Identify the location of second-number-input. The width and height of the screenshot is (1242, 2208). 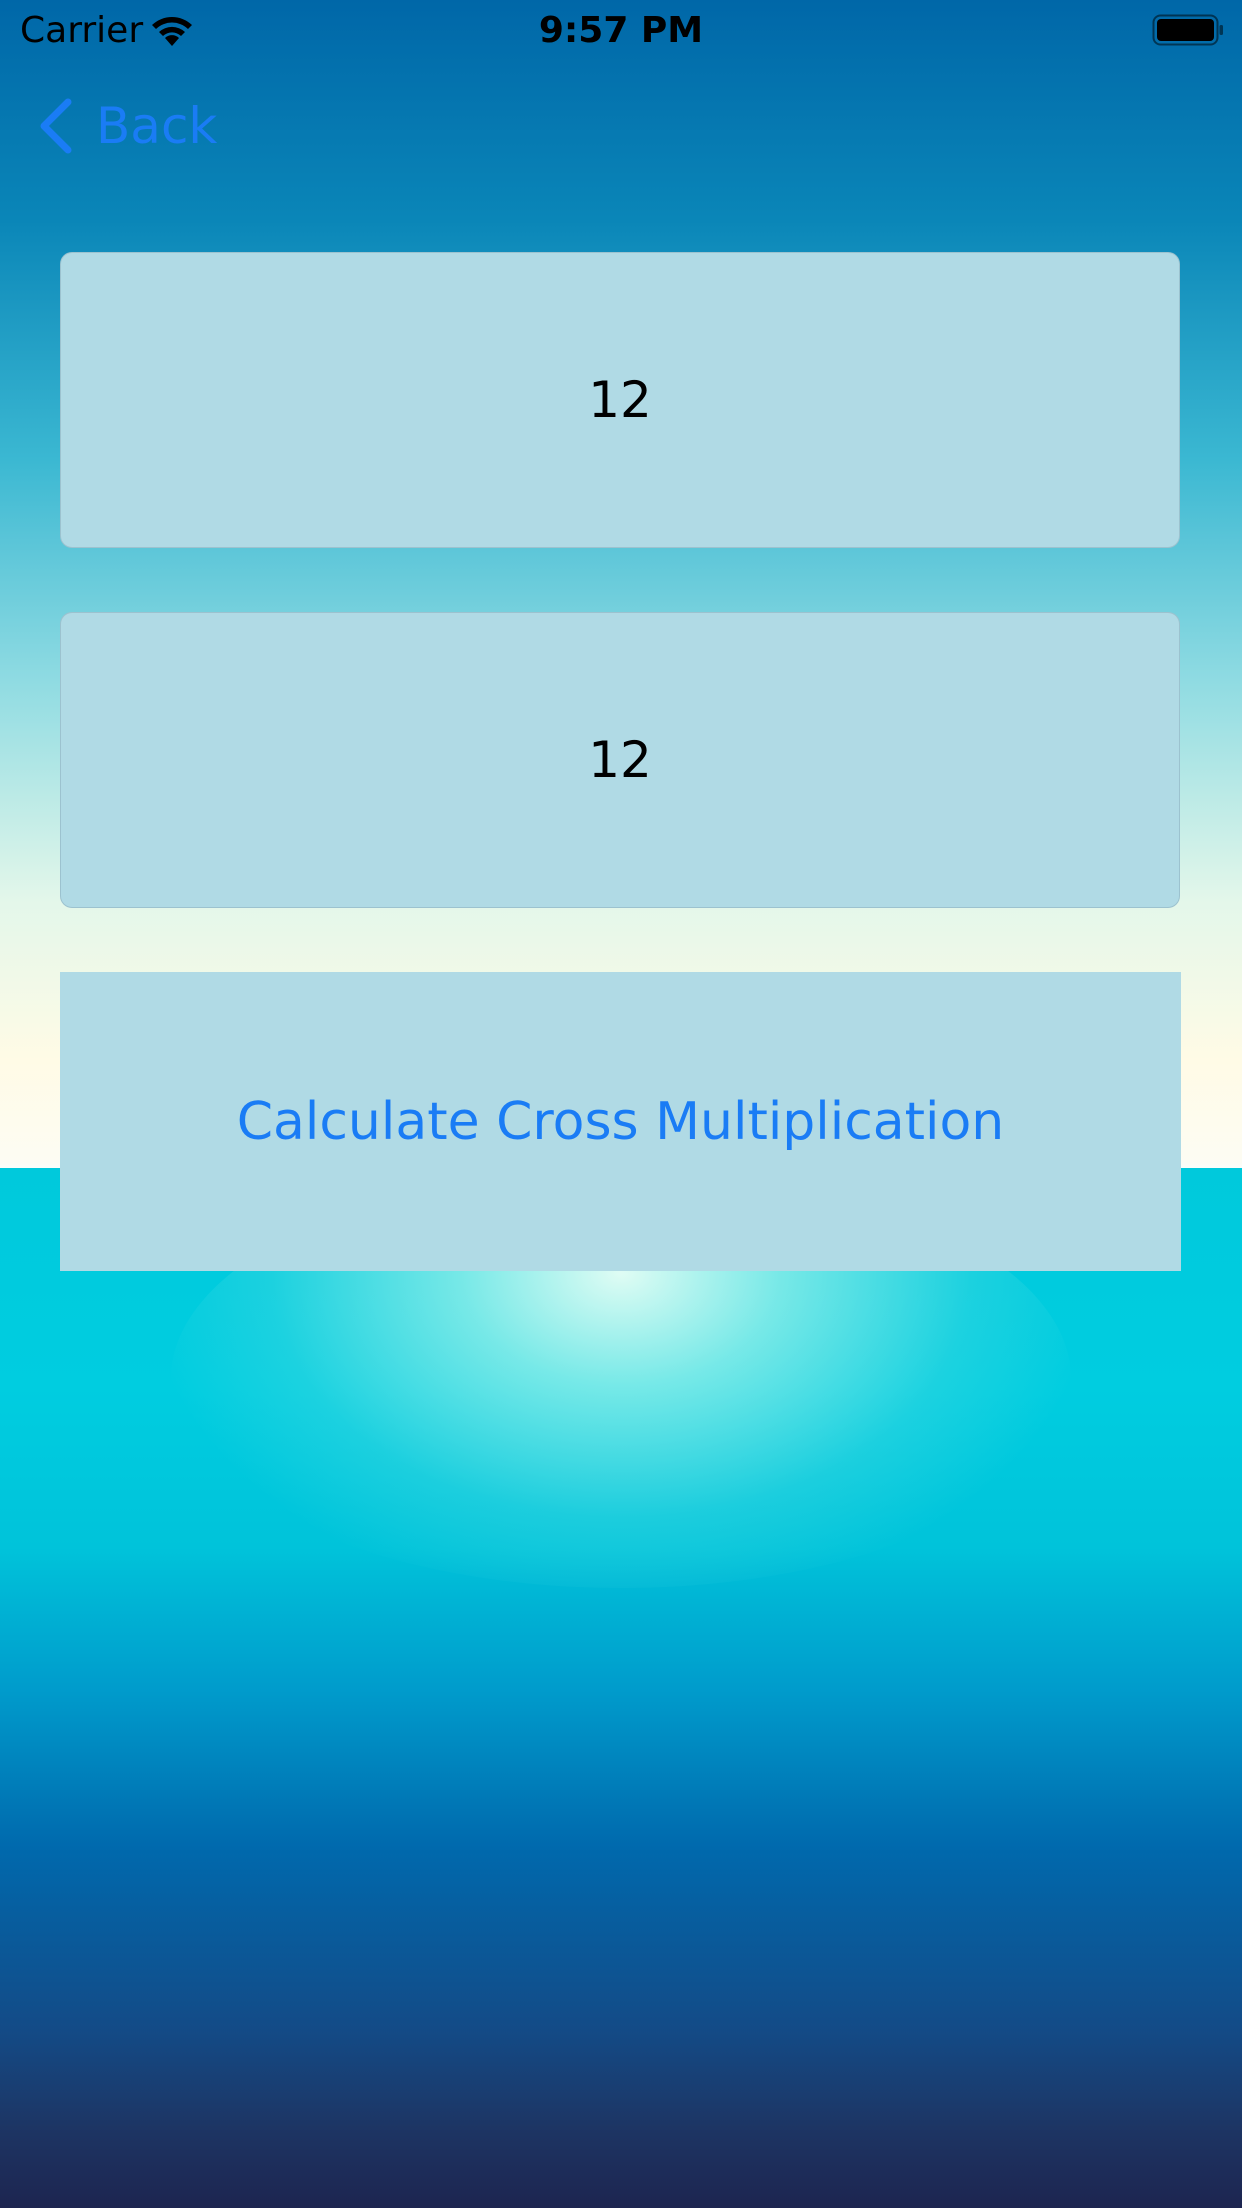
(620, 760).